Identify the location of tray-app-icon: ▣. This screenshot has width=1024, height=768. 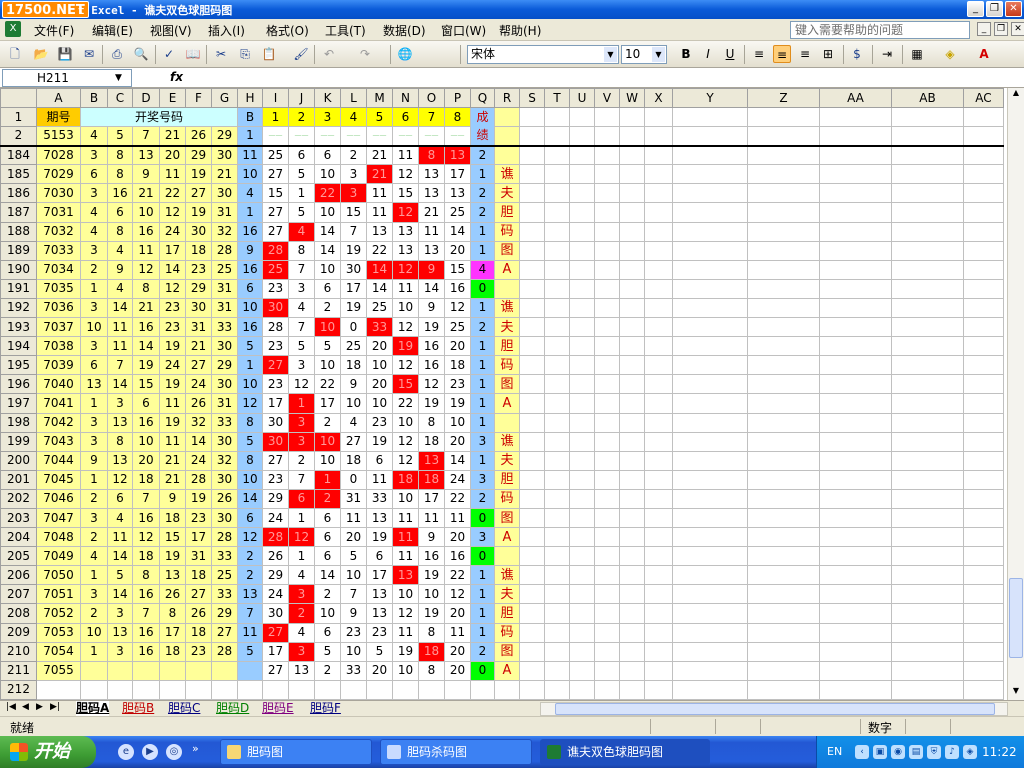
(880, 752).